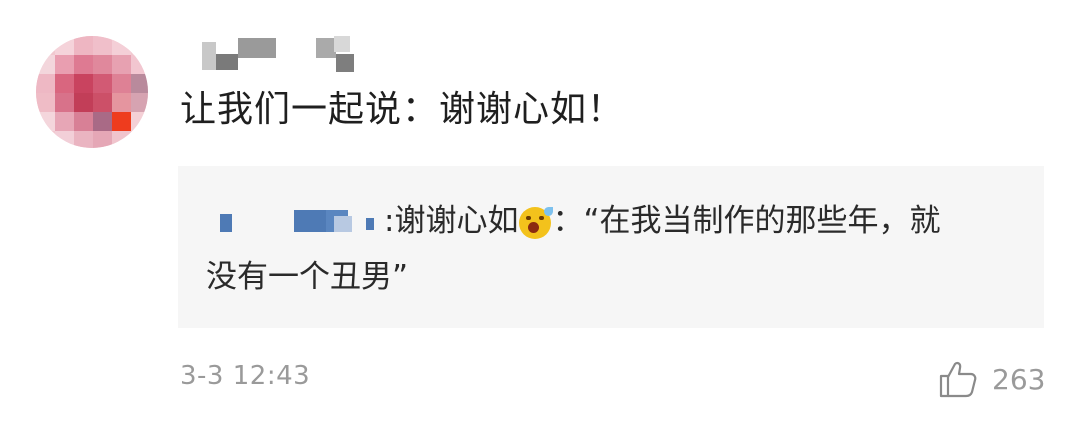 Image resolution: width=1080 pixels, height=428 pixels. I want to click on avatar, so click(92, 92).